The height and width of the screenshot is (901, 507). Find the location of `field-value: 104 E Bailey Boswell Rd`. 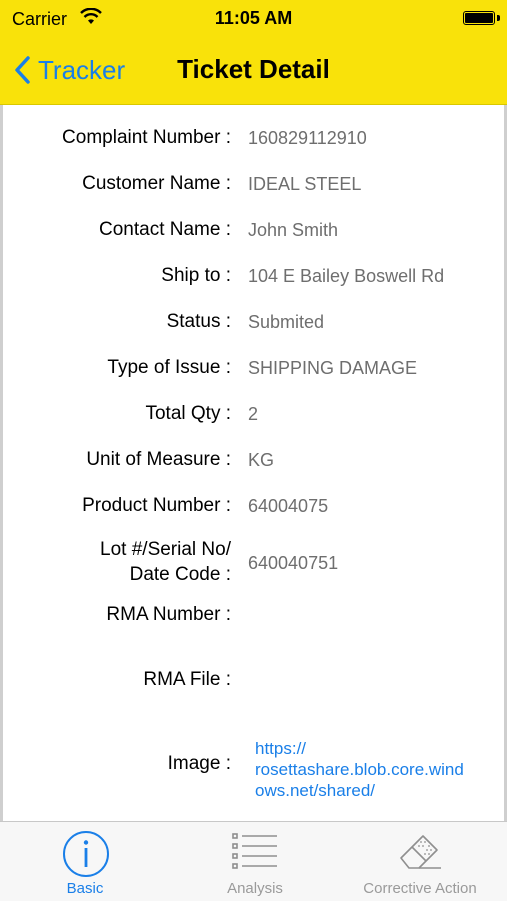

field-value: 104 E Bailey Boswell Rd is located at coordinates (346, 276).